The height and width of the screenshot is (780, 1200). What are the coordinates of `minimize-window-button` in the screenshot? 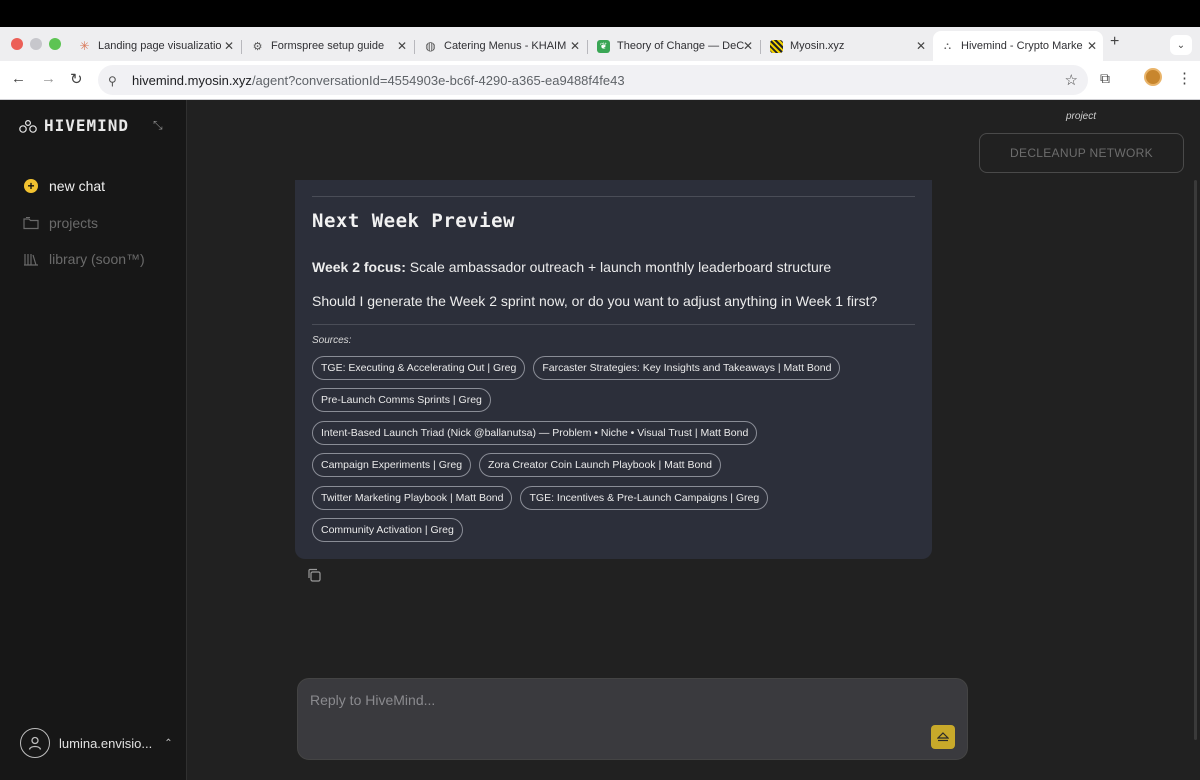 It's located at (36, 44).